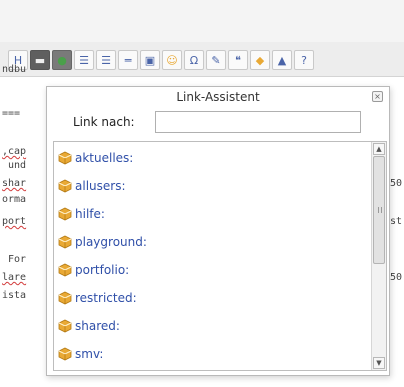 The width and height of the screenshot is (404, 387). I want to click on ordered-list-icon: ☰, so click(84, 60).